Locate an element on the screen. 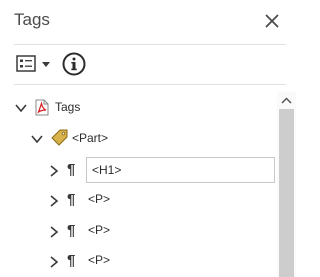 The width and height of the screenshot is (320, 277). tag-rename-input: <H1> is located at coordinates (180, 170).